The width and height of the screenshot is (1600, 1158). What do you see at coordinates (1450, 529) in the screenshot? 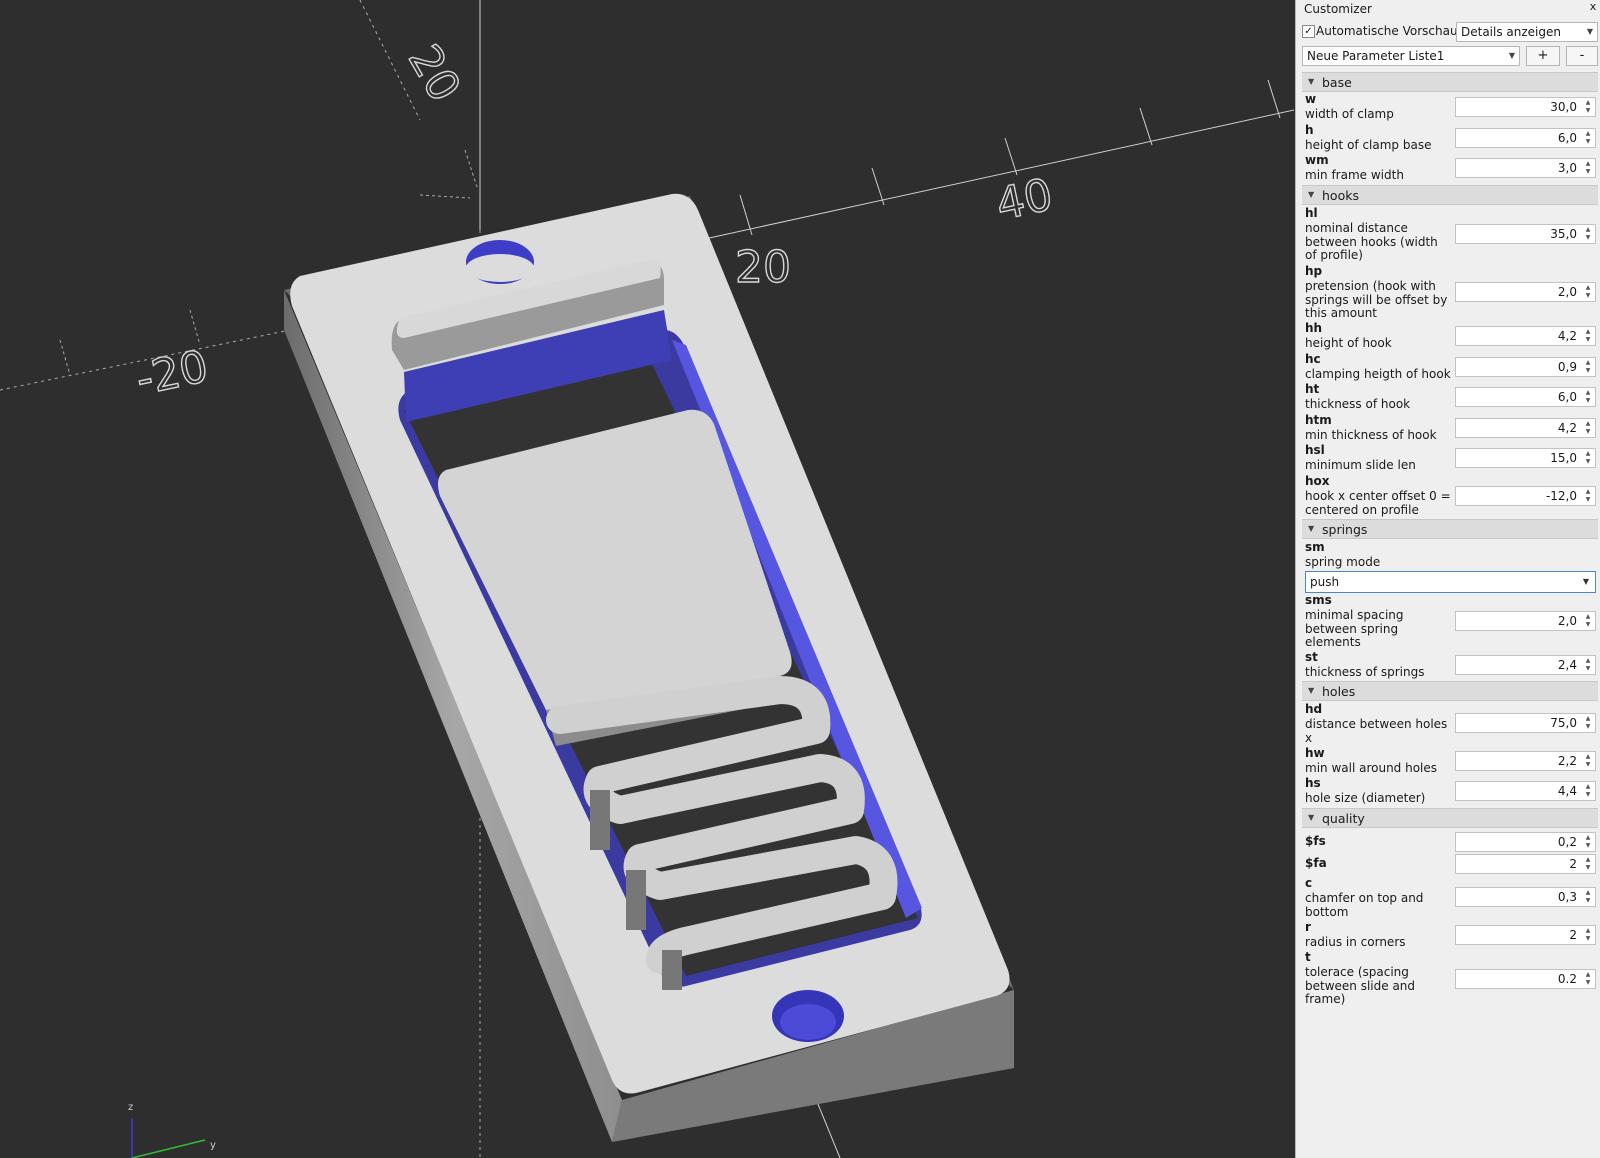
I see `group-springs: ▼ springs` at bounding box center [1450, 529].